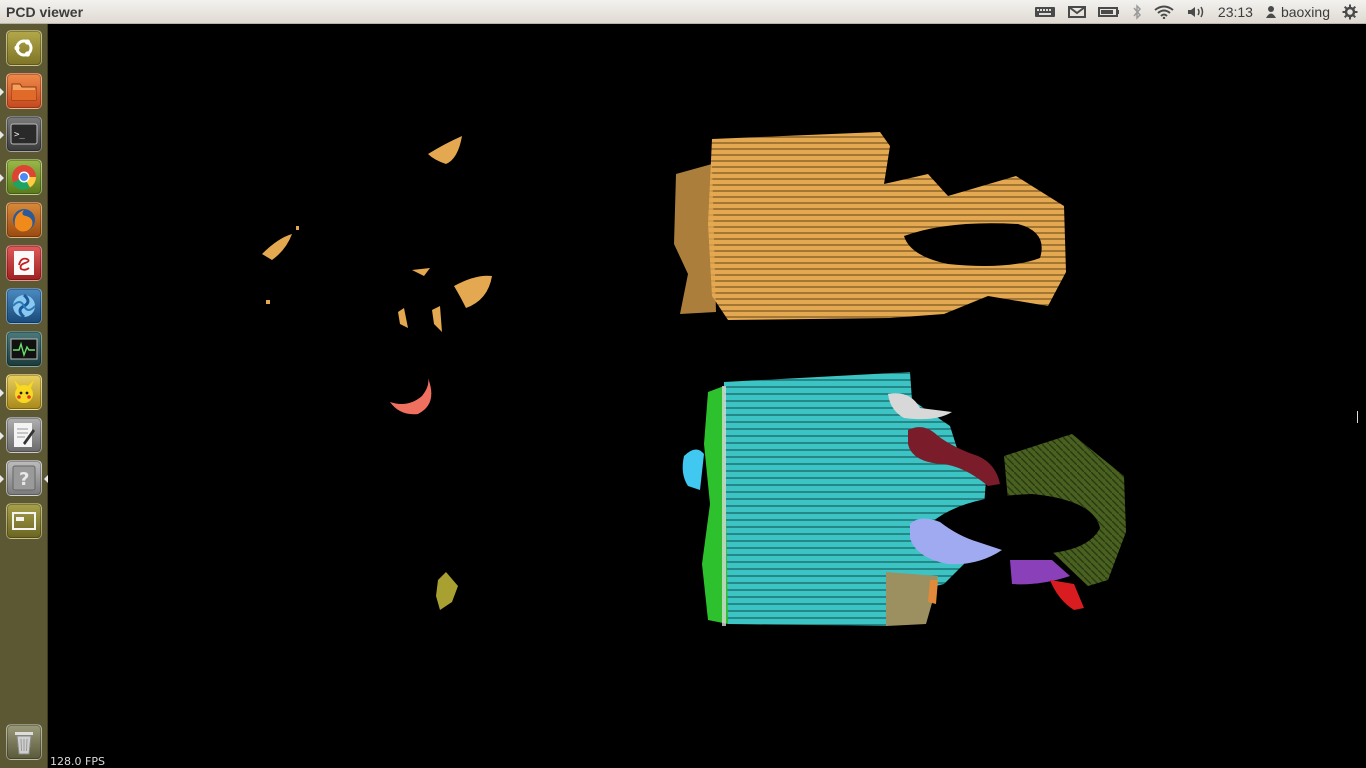 The width and height of the screenshot is (1366, 768). Describe the element at coordinates (1235, 12) in the screenshot. I see `clock: 23:13` at that location.